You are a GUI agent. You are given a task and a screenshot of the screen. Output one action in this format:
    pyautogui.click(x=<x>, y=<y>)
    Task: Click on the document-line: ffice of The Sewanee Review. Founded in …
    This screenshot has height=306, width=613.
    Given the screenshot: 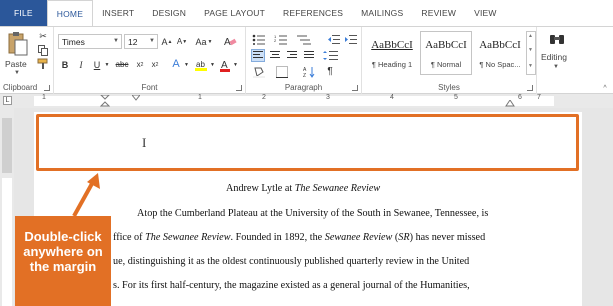 What is the action you would take?
    pyautogui.click(x=299, y=237)
    